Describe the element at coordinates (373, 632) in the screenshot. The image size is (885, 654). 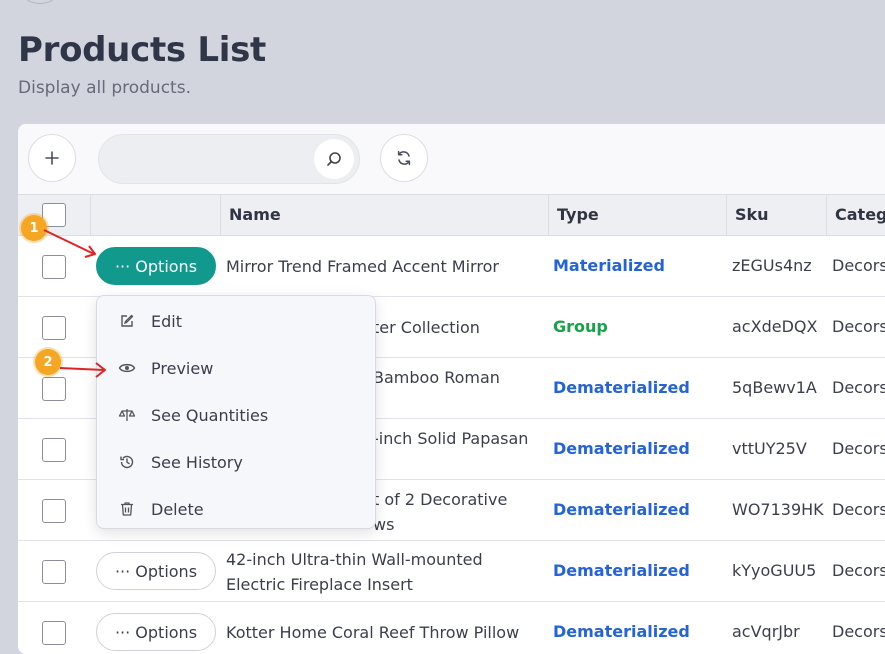
I see `product-name: Kotter Home Coral Reef Throw Pillow` at that location.